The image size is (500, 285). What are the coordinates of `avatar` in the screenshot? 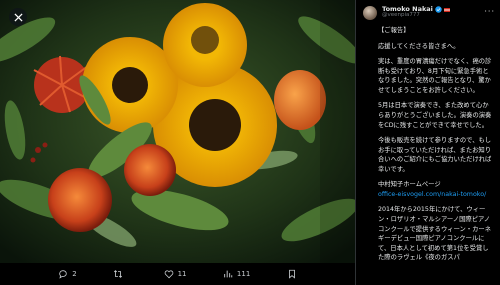 It's located at (370, 12).